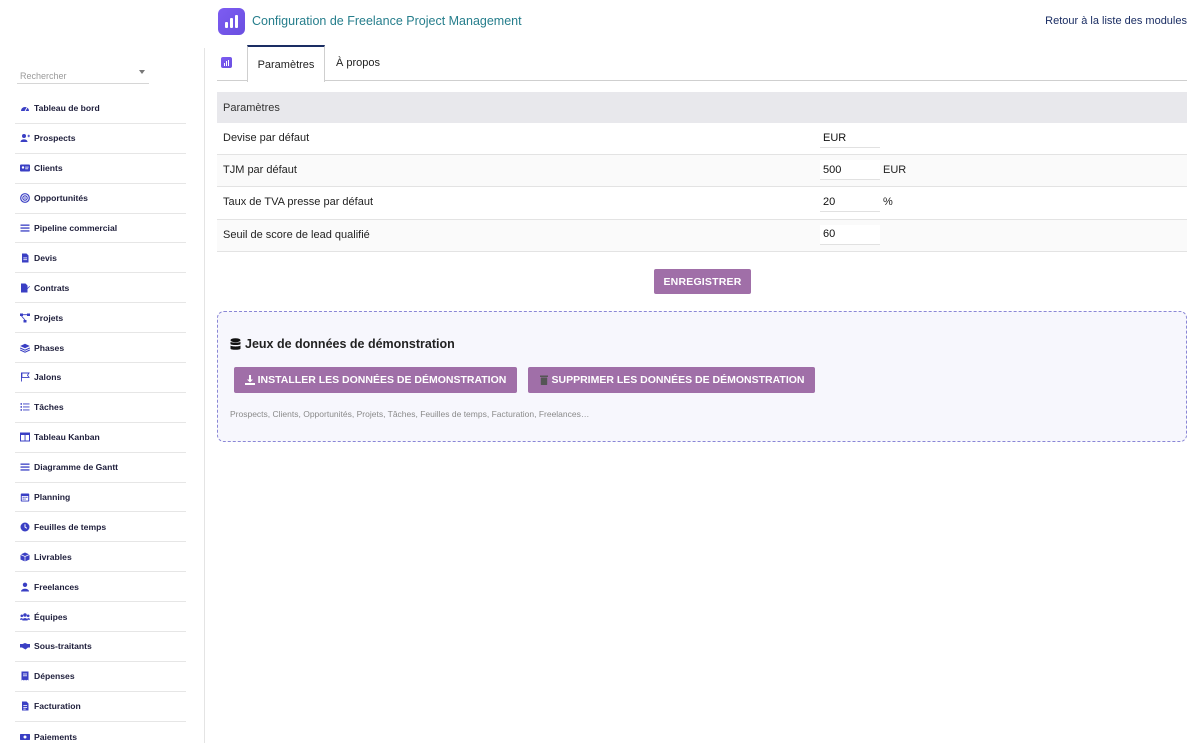 The width and height of the screenshot is (1200, 743). What do you see at coordinates (231, 21) in the screenshot?
I see `app-logo-icon` at bounding box center [231, 21].